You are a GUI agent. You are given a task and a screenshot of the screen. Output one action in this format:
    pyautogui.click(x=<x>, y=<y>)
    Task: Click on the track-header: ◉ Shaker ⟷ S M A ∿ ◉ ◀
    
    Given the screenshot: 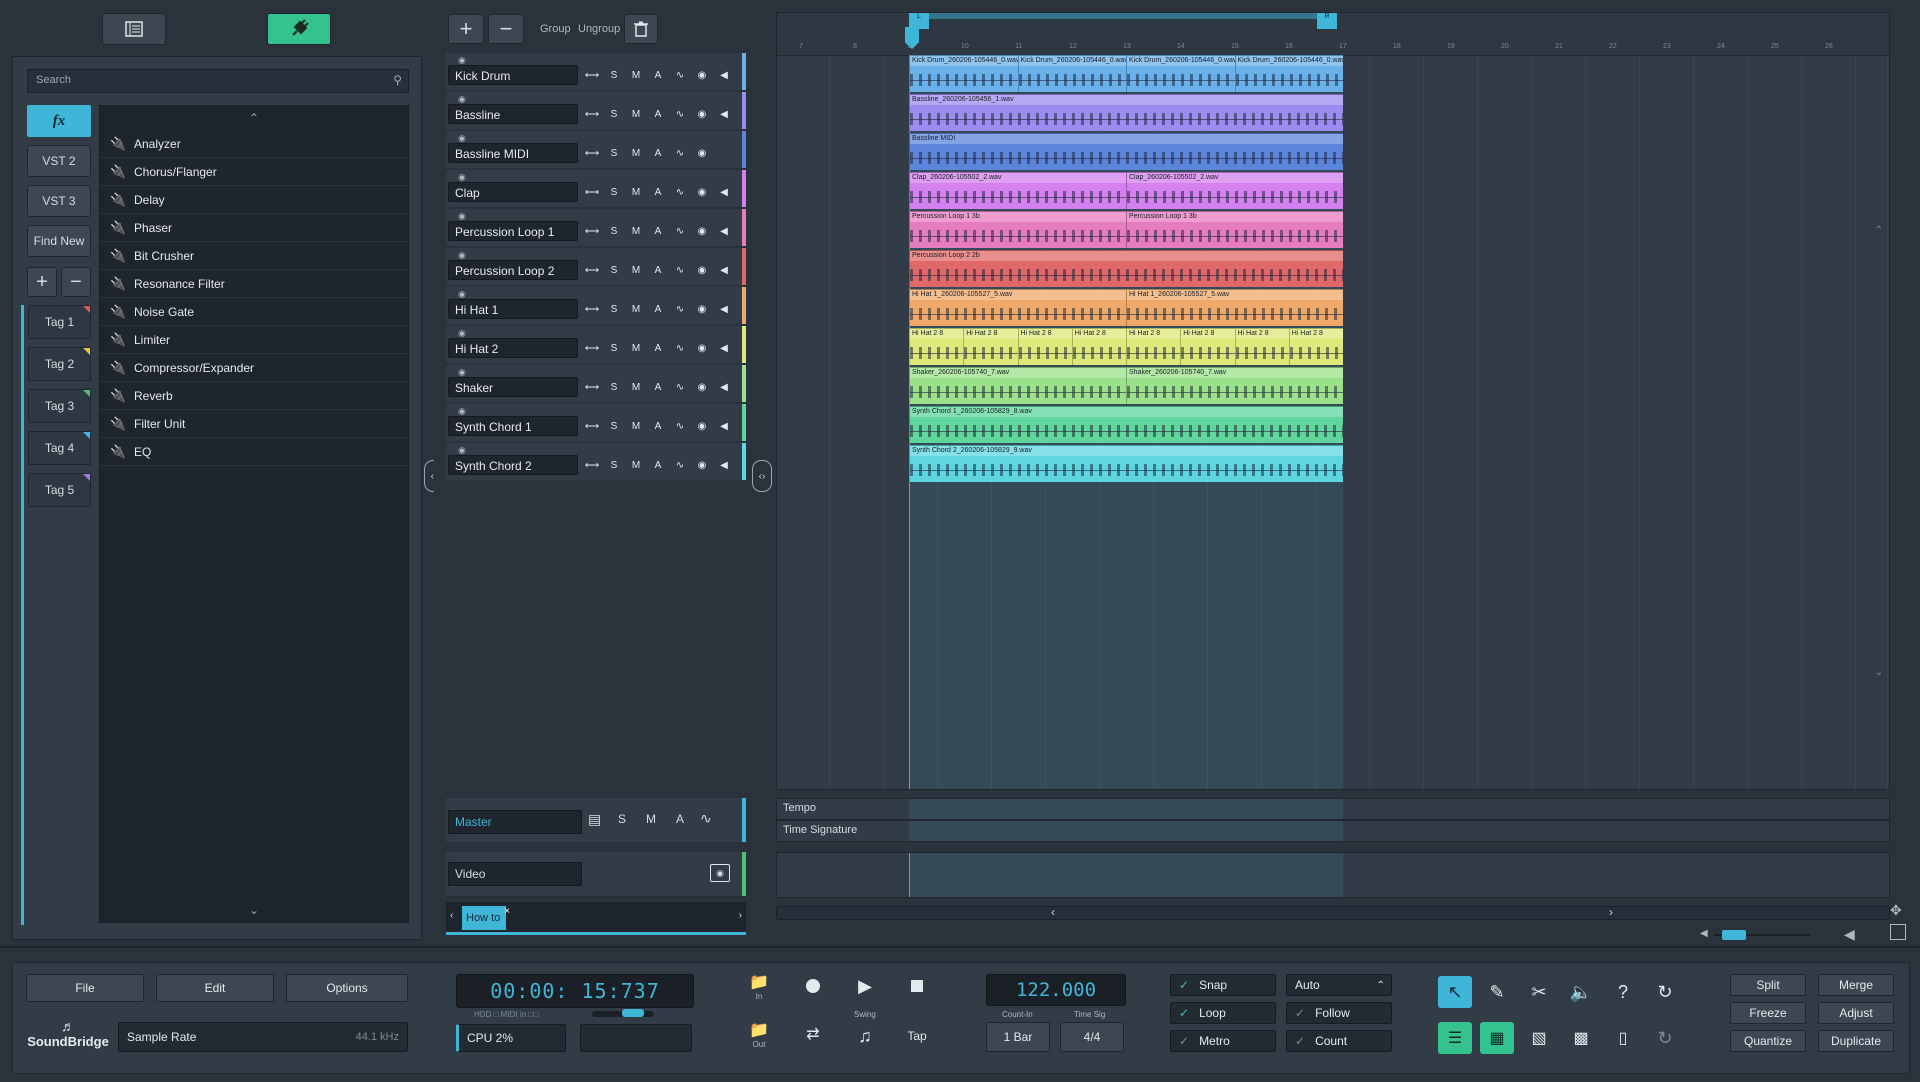 What is the action you would take?
    pyautogui.click(x=596, y=383)
    